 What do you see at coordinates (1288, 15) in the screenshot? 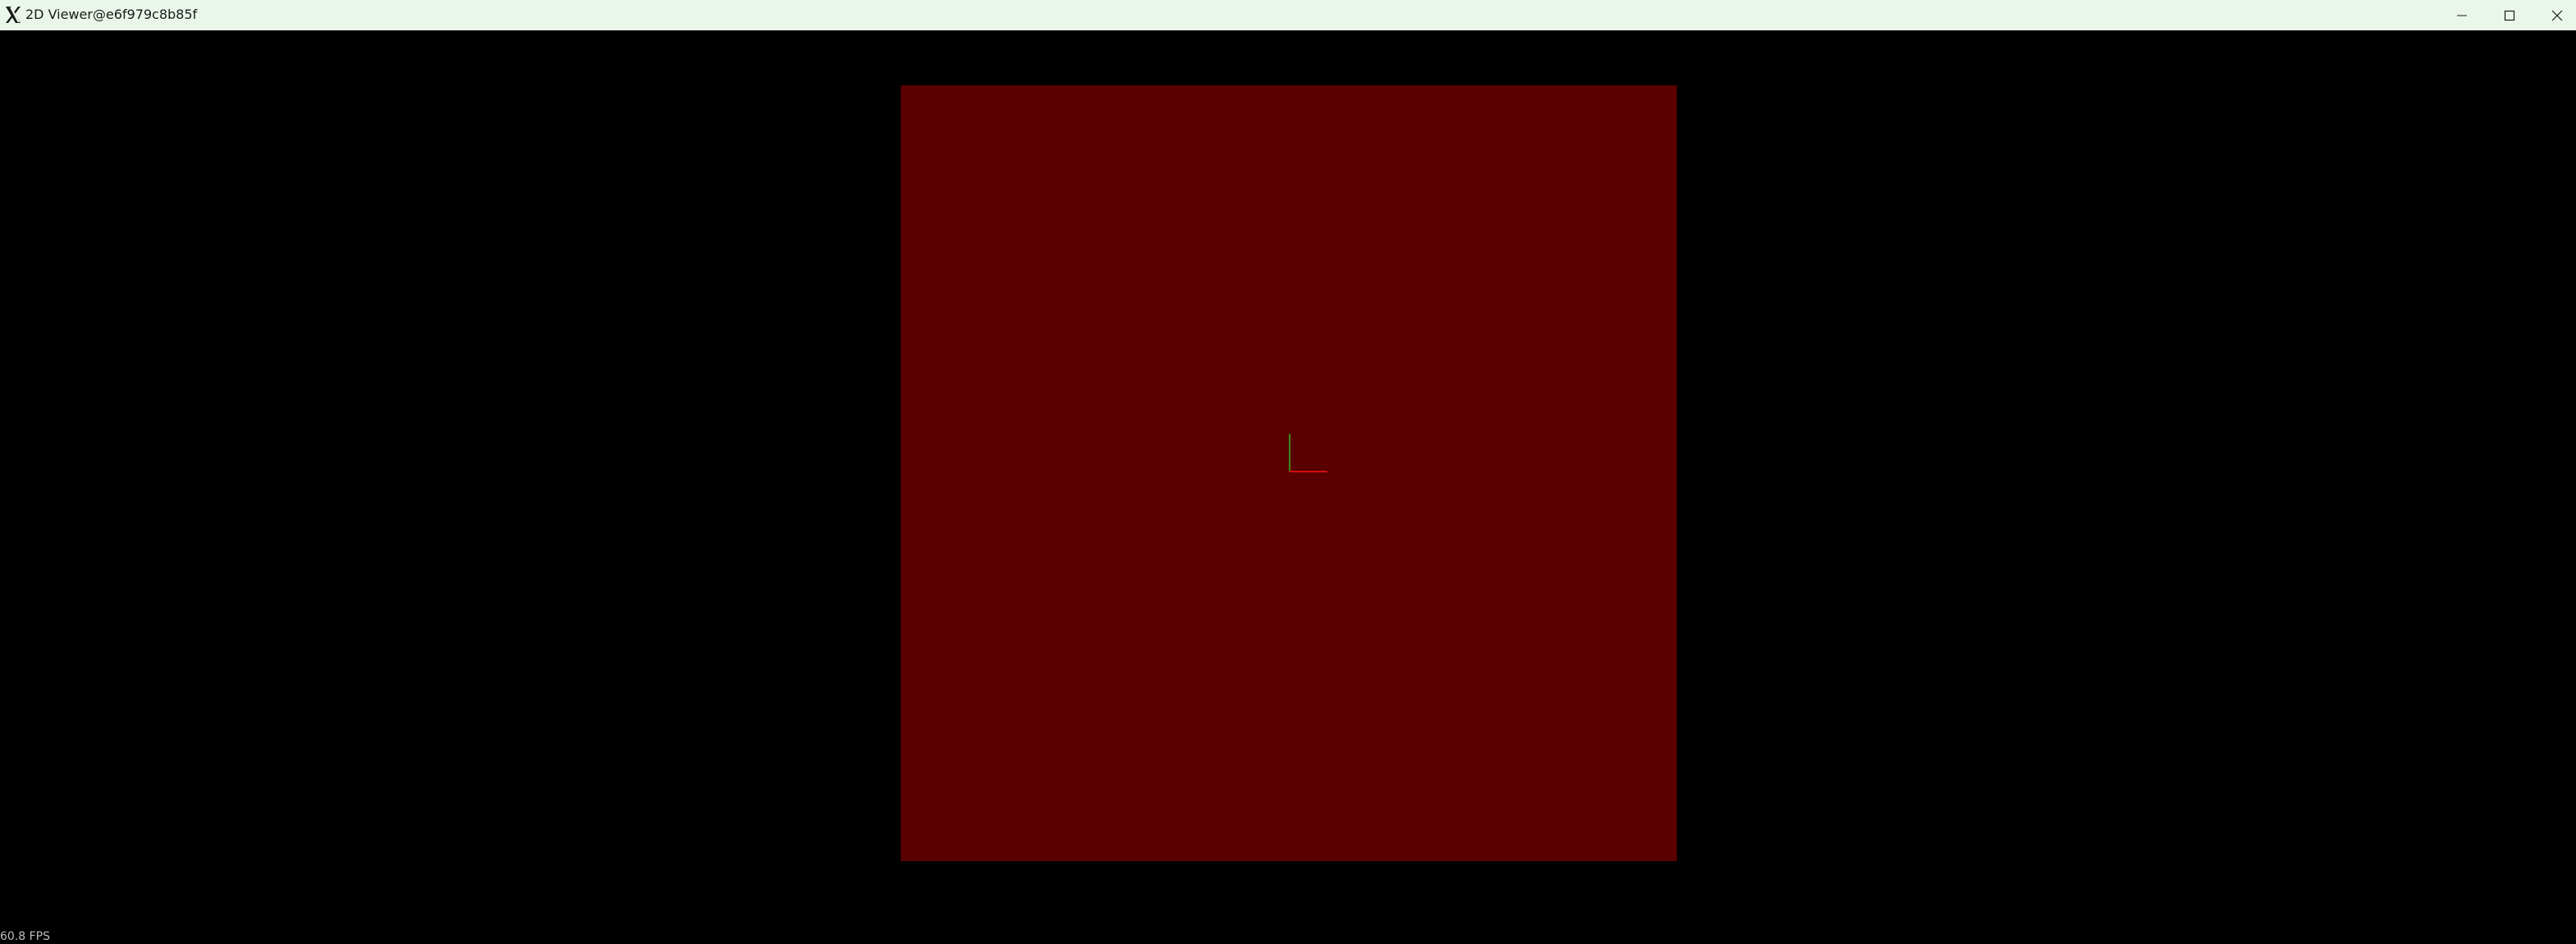
I see `title-bar: 2D Viewer@e6f979c8b85f` at bounding box center [1288, 15].